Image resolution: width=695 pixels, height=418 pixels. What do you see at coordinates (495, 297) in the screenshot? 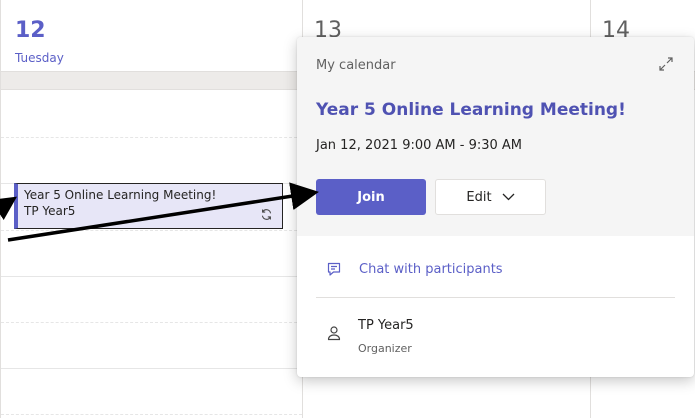
I see `divider` at bounding box center [495, 297].